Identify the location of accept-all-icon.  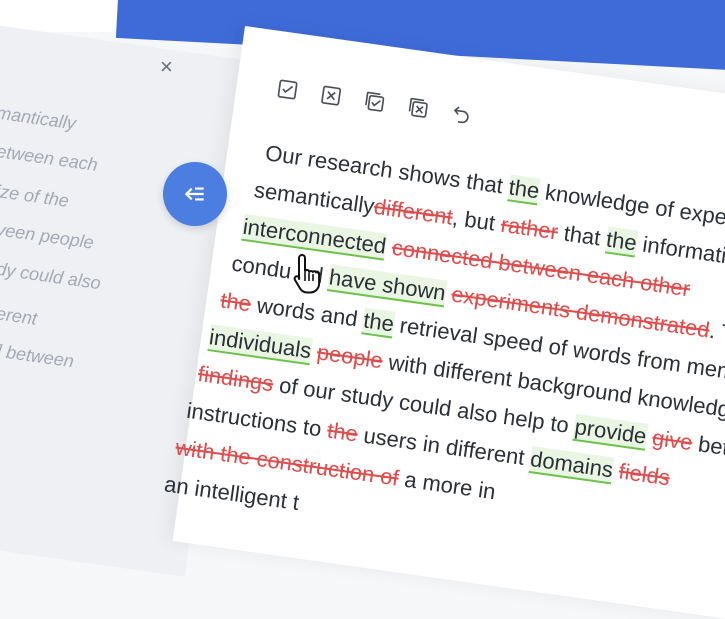
(374, 101).